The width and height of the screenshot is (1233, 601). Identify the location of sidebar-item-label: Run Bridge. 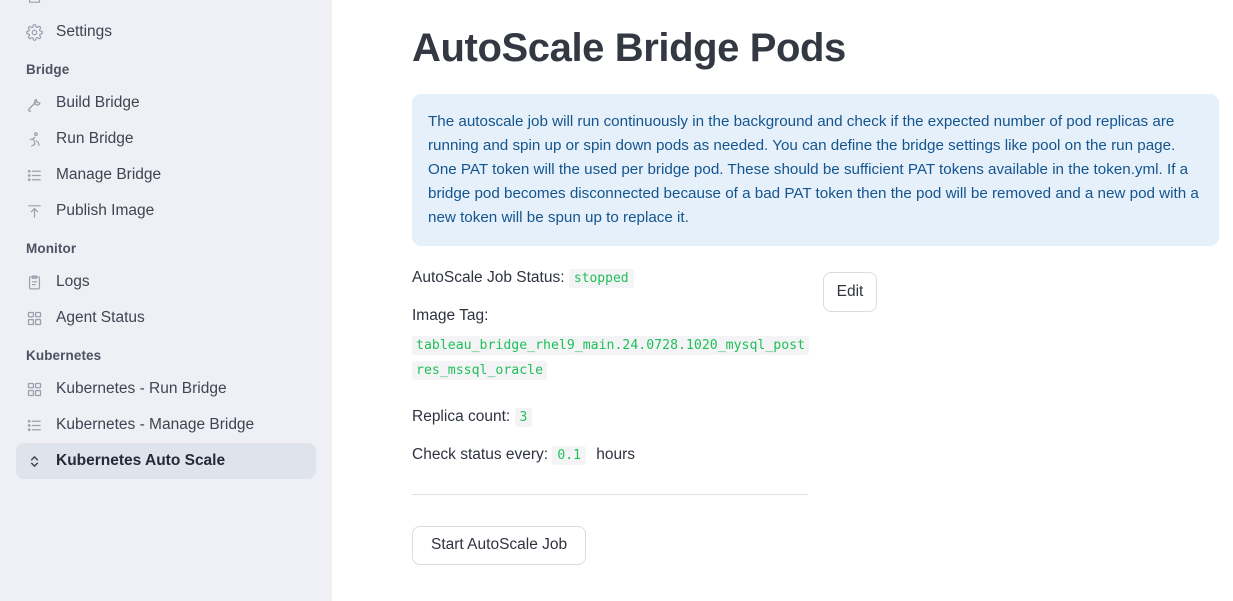
(95, 138).